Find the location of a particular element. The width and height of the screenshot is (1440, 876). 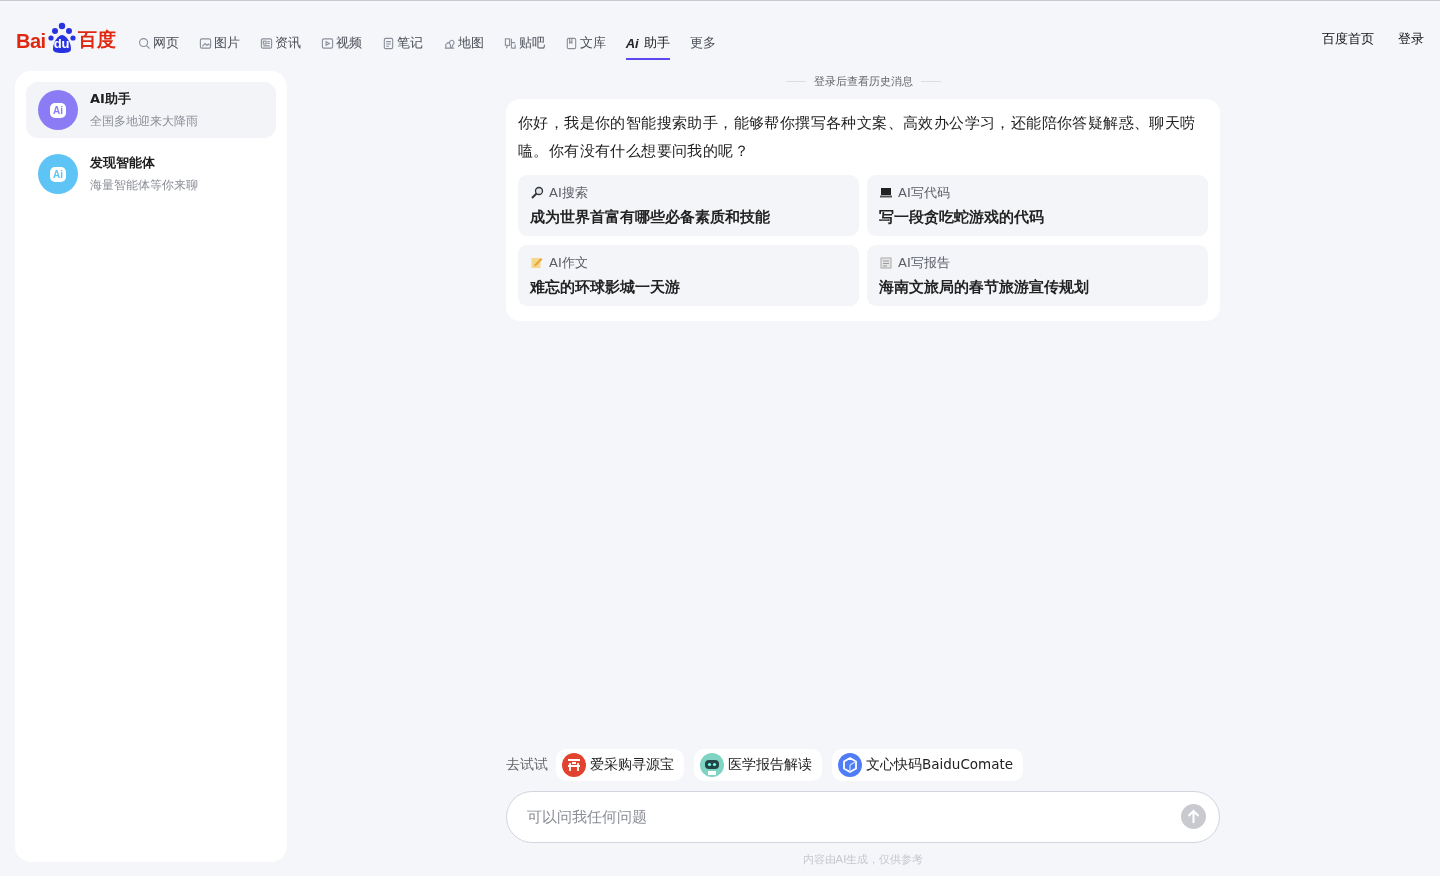

doc-icon is located at coordinates (571, 43).